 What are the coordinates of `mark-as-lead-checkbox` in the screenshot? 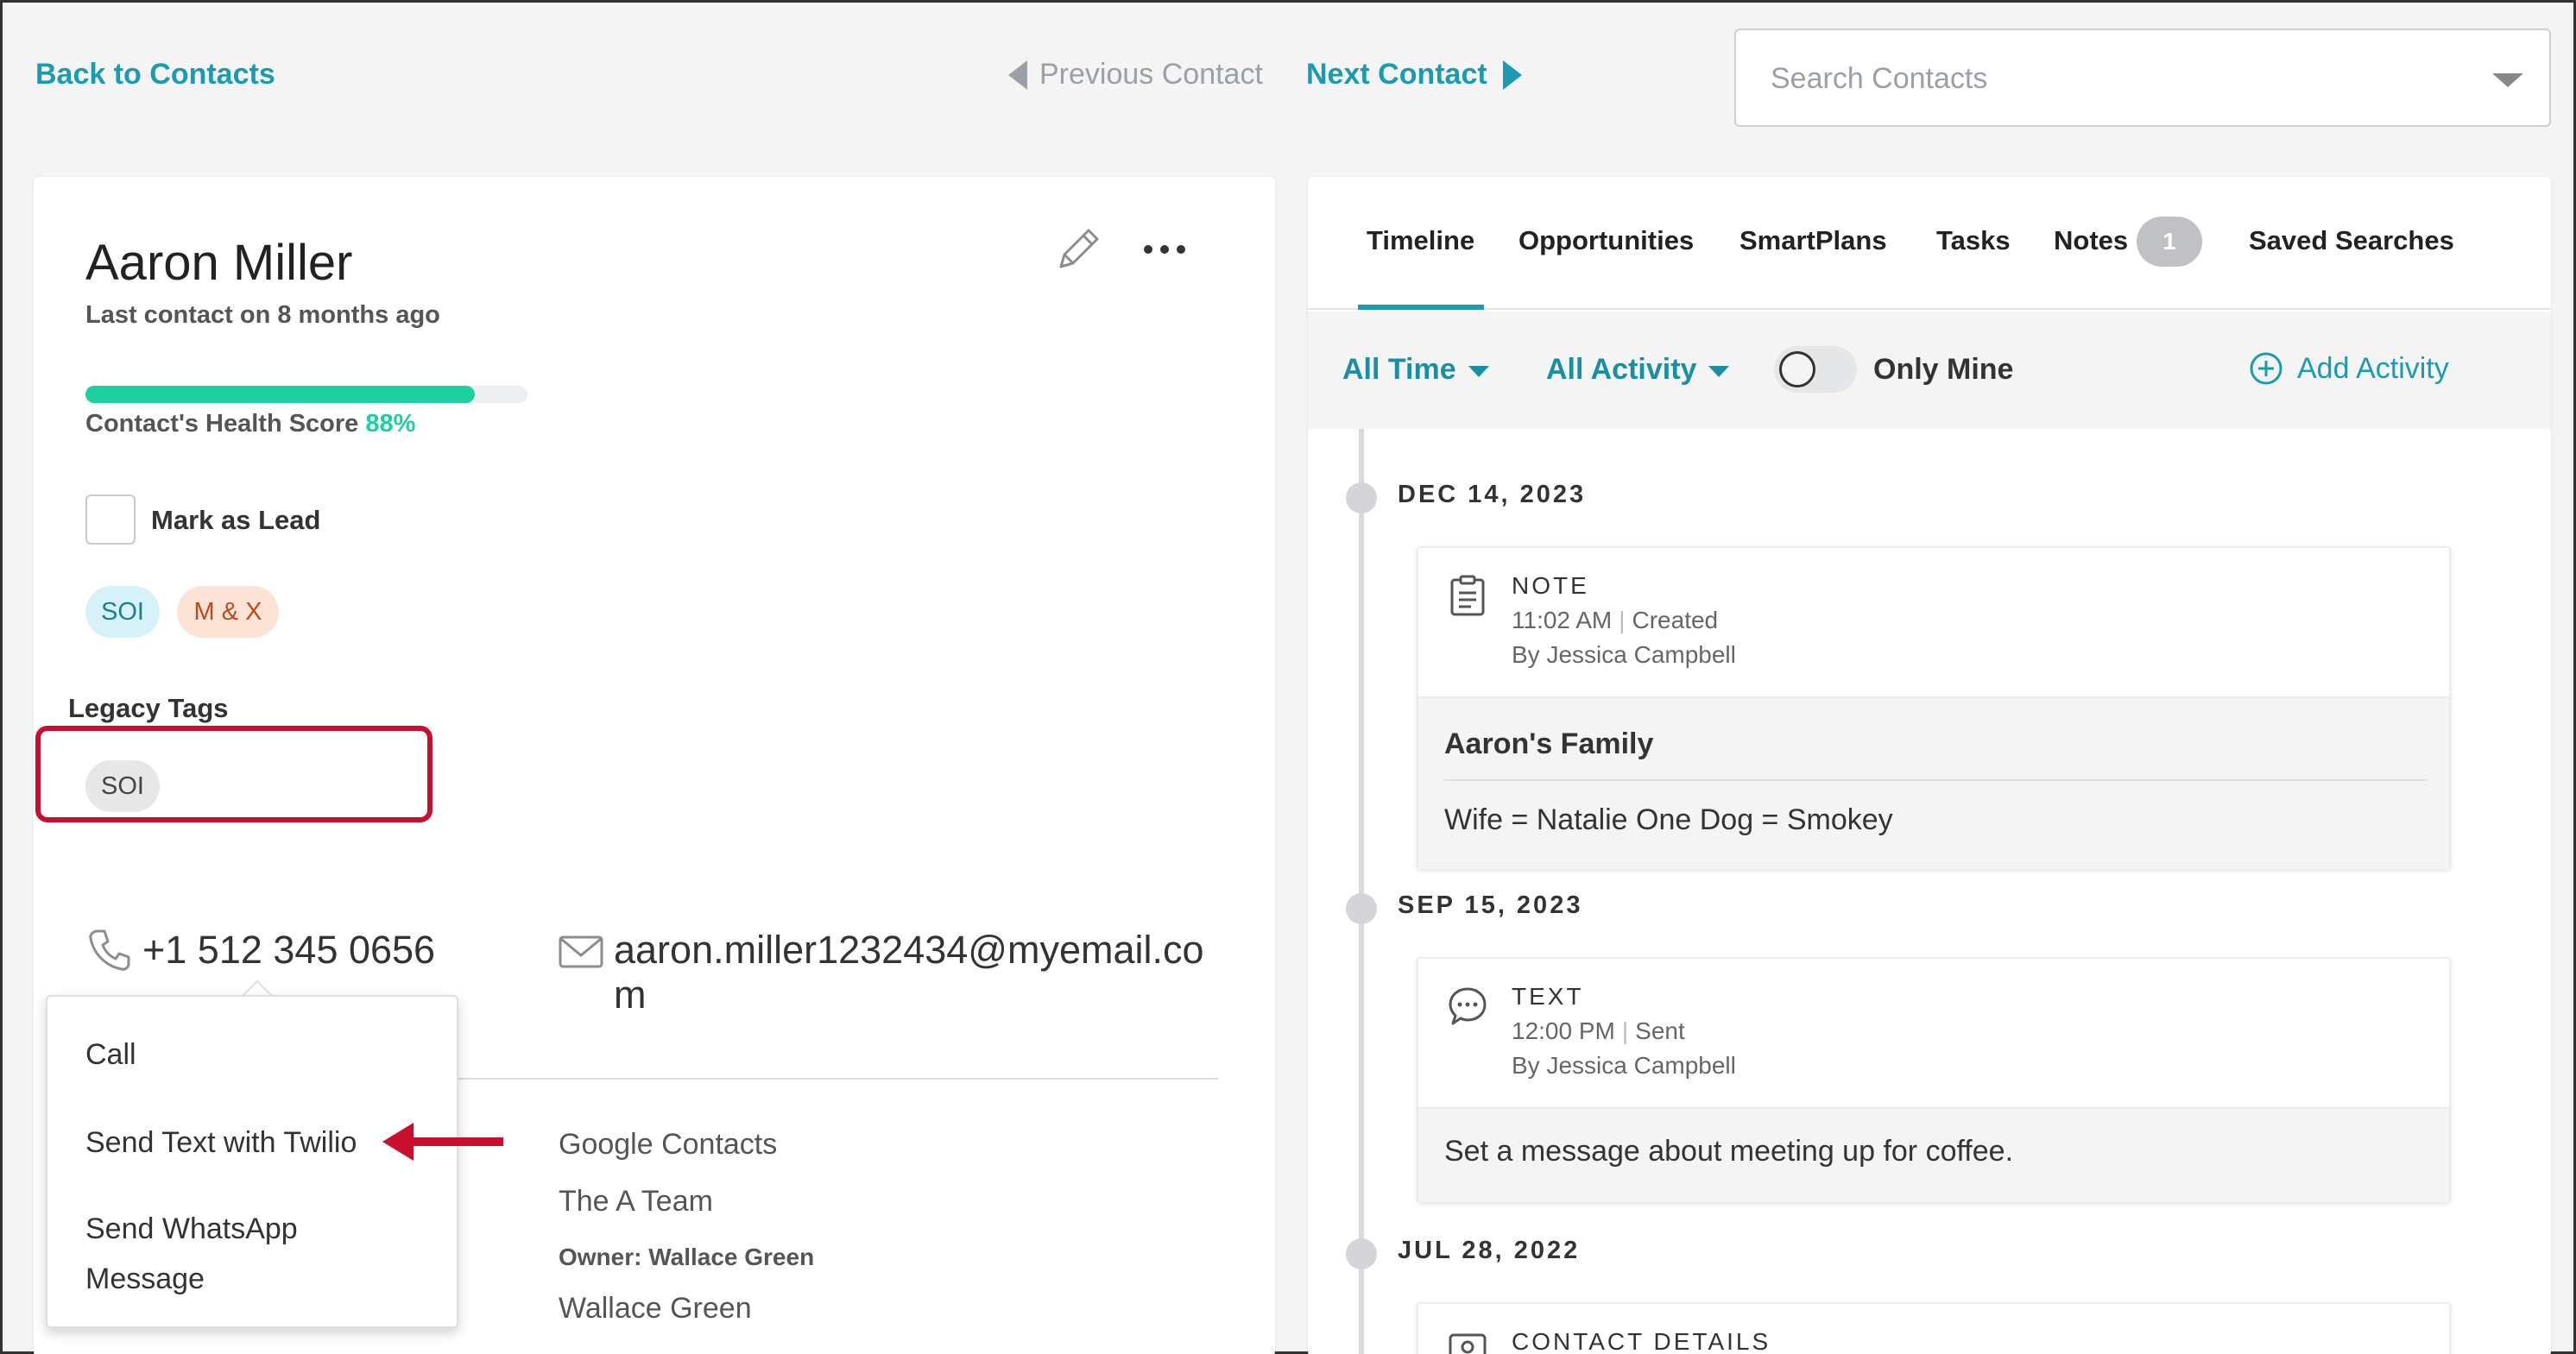 It's located at (110, 519).